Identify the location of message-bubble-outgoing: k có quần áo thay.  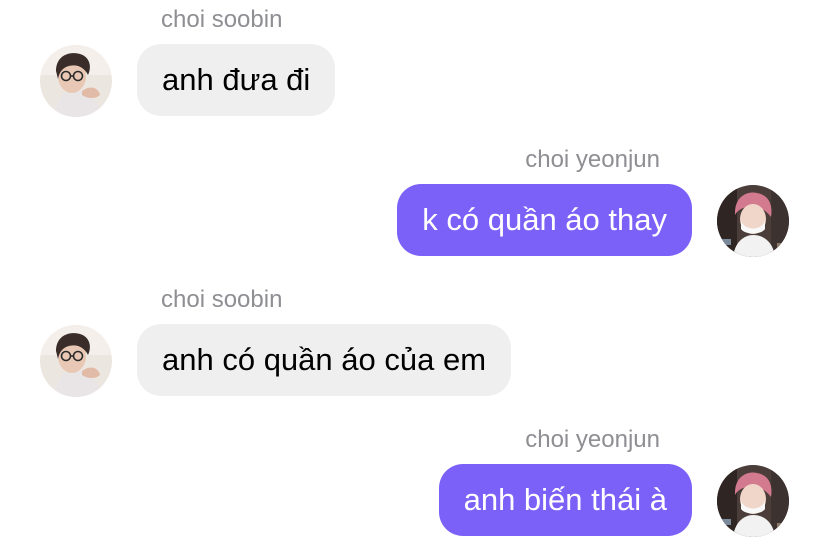
(544, 220).